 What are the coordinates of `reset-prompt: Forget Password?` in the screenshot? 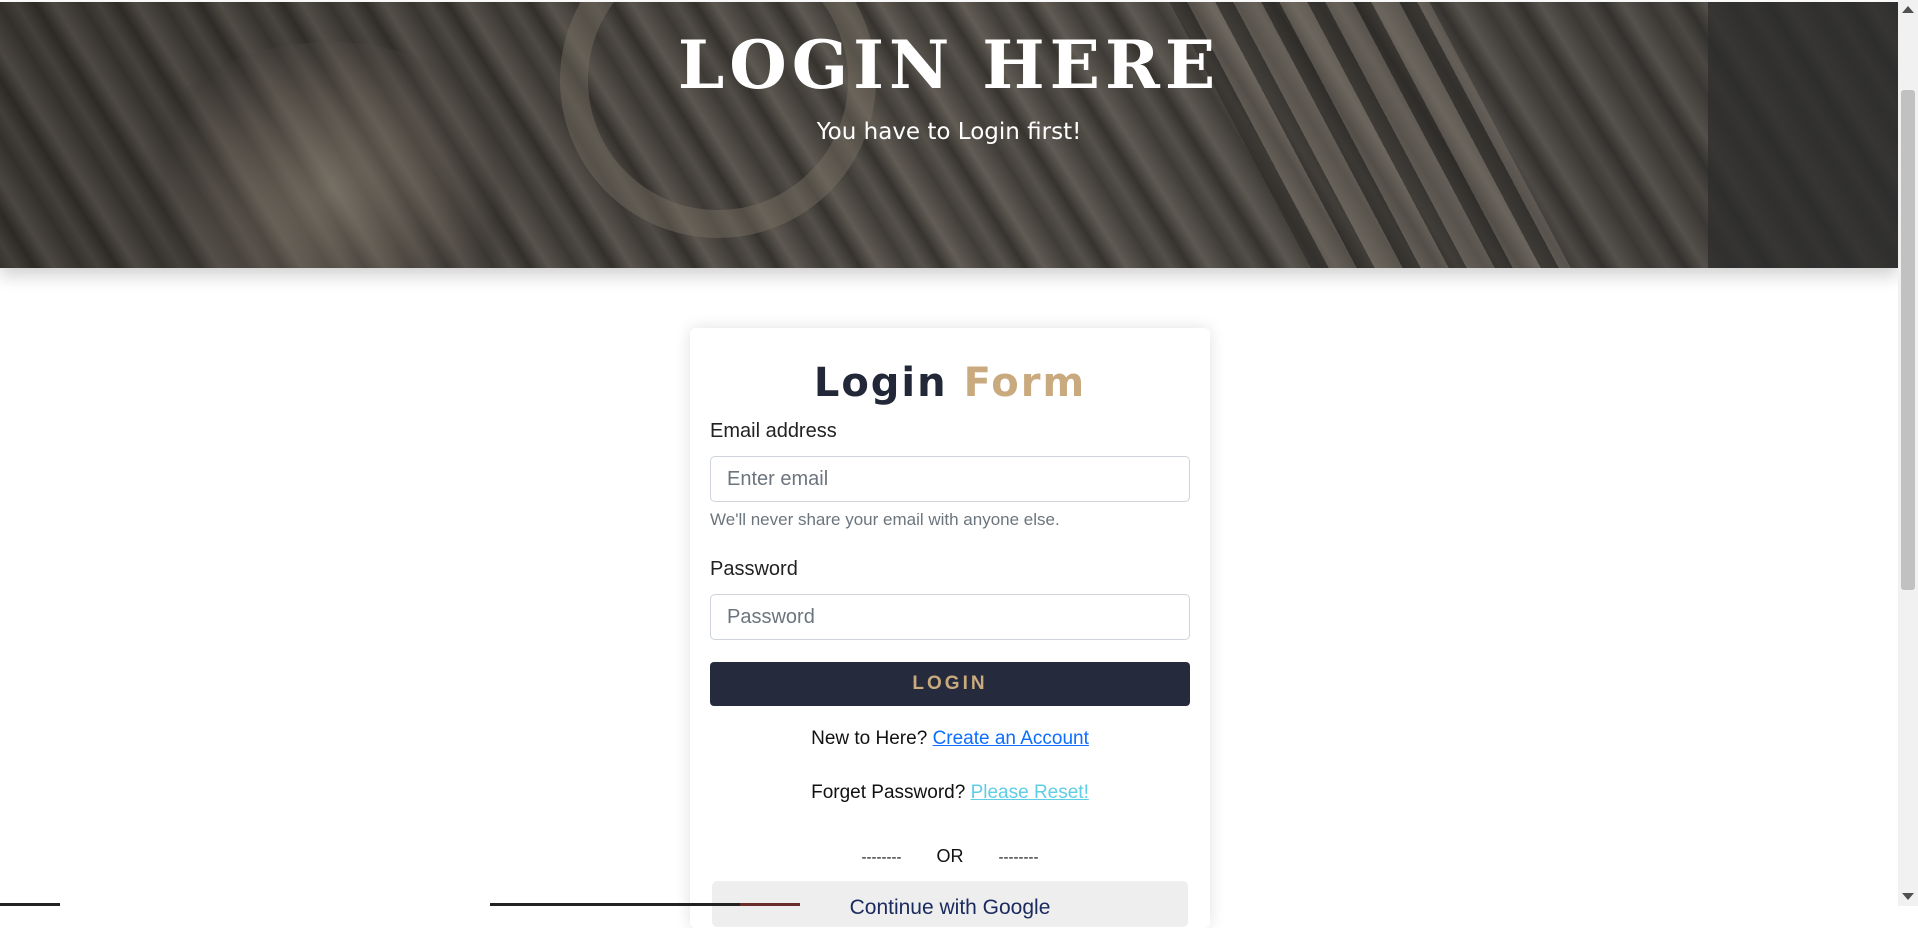 It's located at (888, 792).